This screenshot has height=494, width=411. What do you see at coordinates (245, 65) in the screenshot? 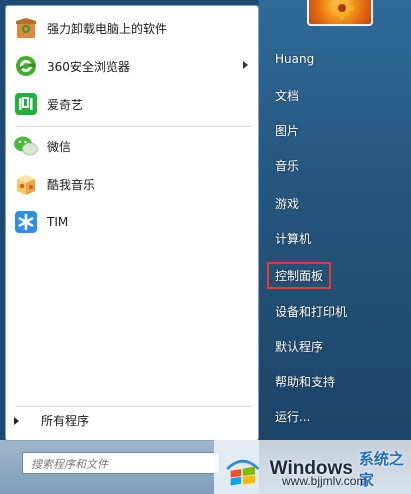
I see `submenu-arrow-icon` at bounding box center [245, 65].